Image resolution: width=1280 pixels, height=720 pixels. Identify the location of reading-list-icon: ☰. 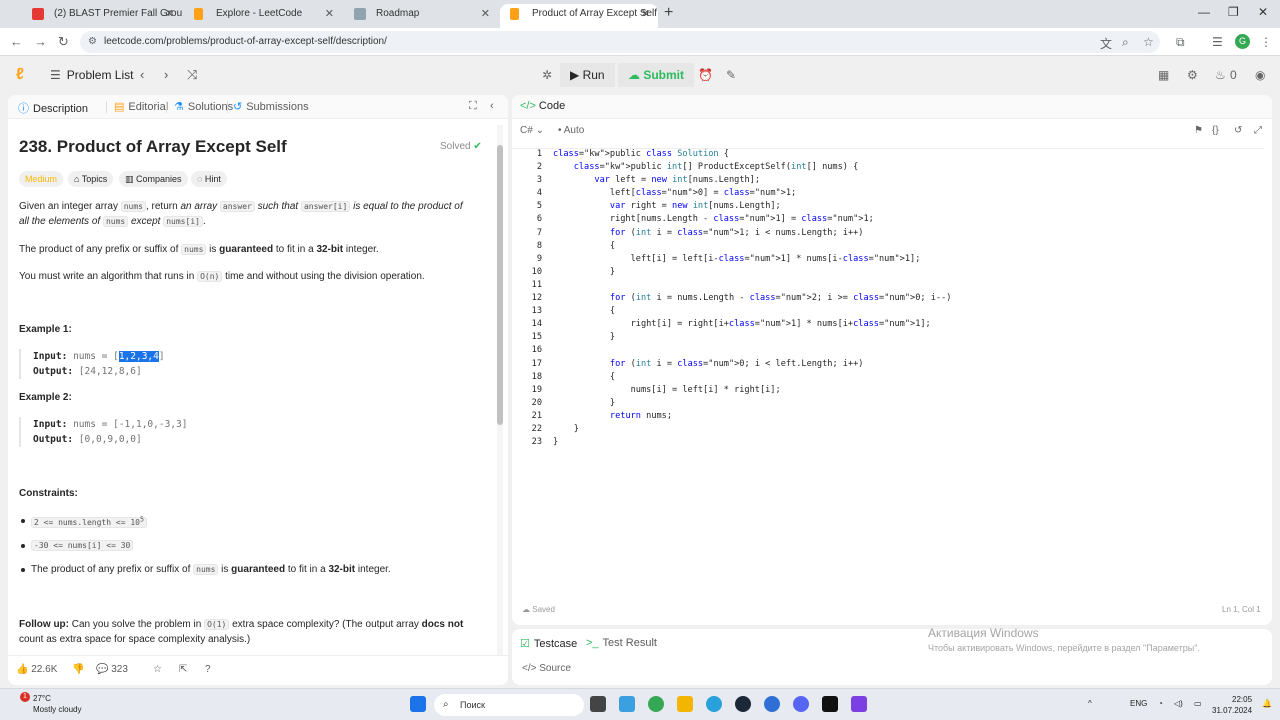
(1217, 42).